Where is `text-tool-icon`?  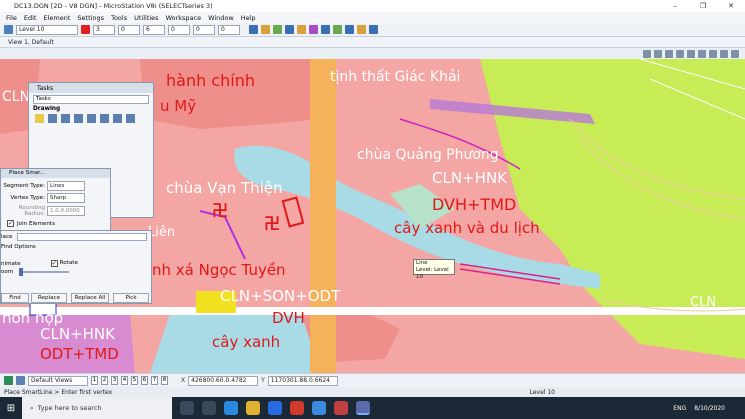 text-tool-icon is located at coordinates (104, 118).